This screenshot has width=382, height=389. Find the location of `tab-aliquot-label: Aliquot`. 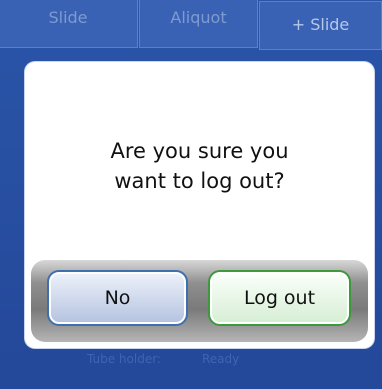

tab-aliquot-label: Aliquot is located at coordinates (198, 17).